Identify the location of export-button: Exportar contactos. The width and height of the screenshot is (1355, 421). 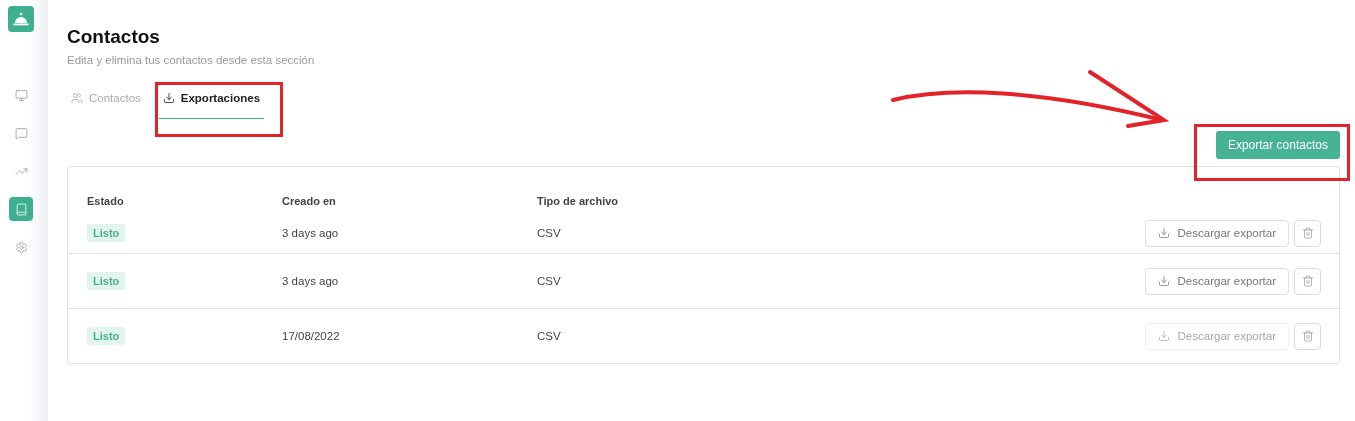
(1277, 145).